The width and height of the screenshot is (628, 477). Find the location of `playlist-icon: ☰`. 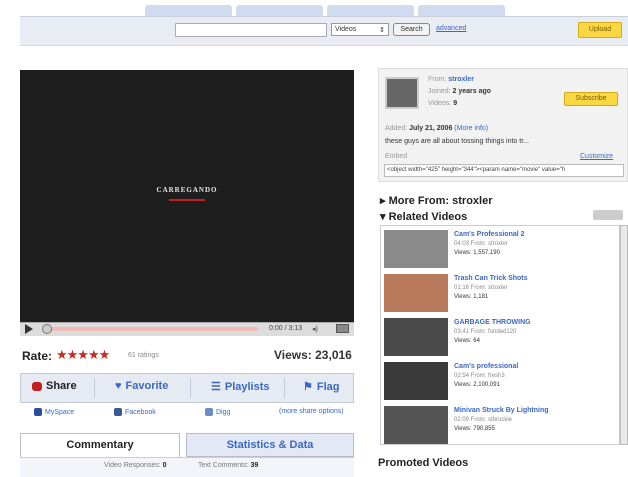

playlist-icon: ☰ is located at coordinates (216, 387).